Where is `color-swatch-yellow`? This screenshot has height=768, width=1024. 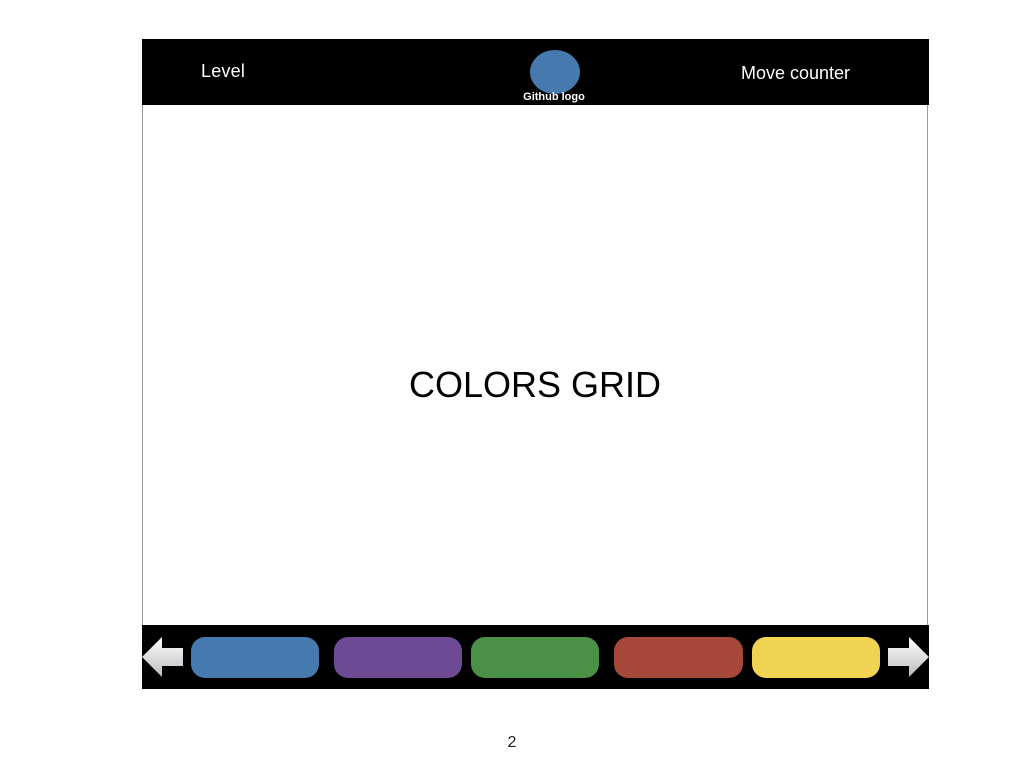
color-swatch-yellow is located at coordinates (816, 657).